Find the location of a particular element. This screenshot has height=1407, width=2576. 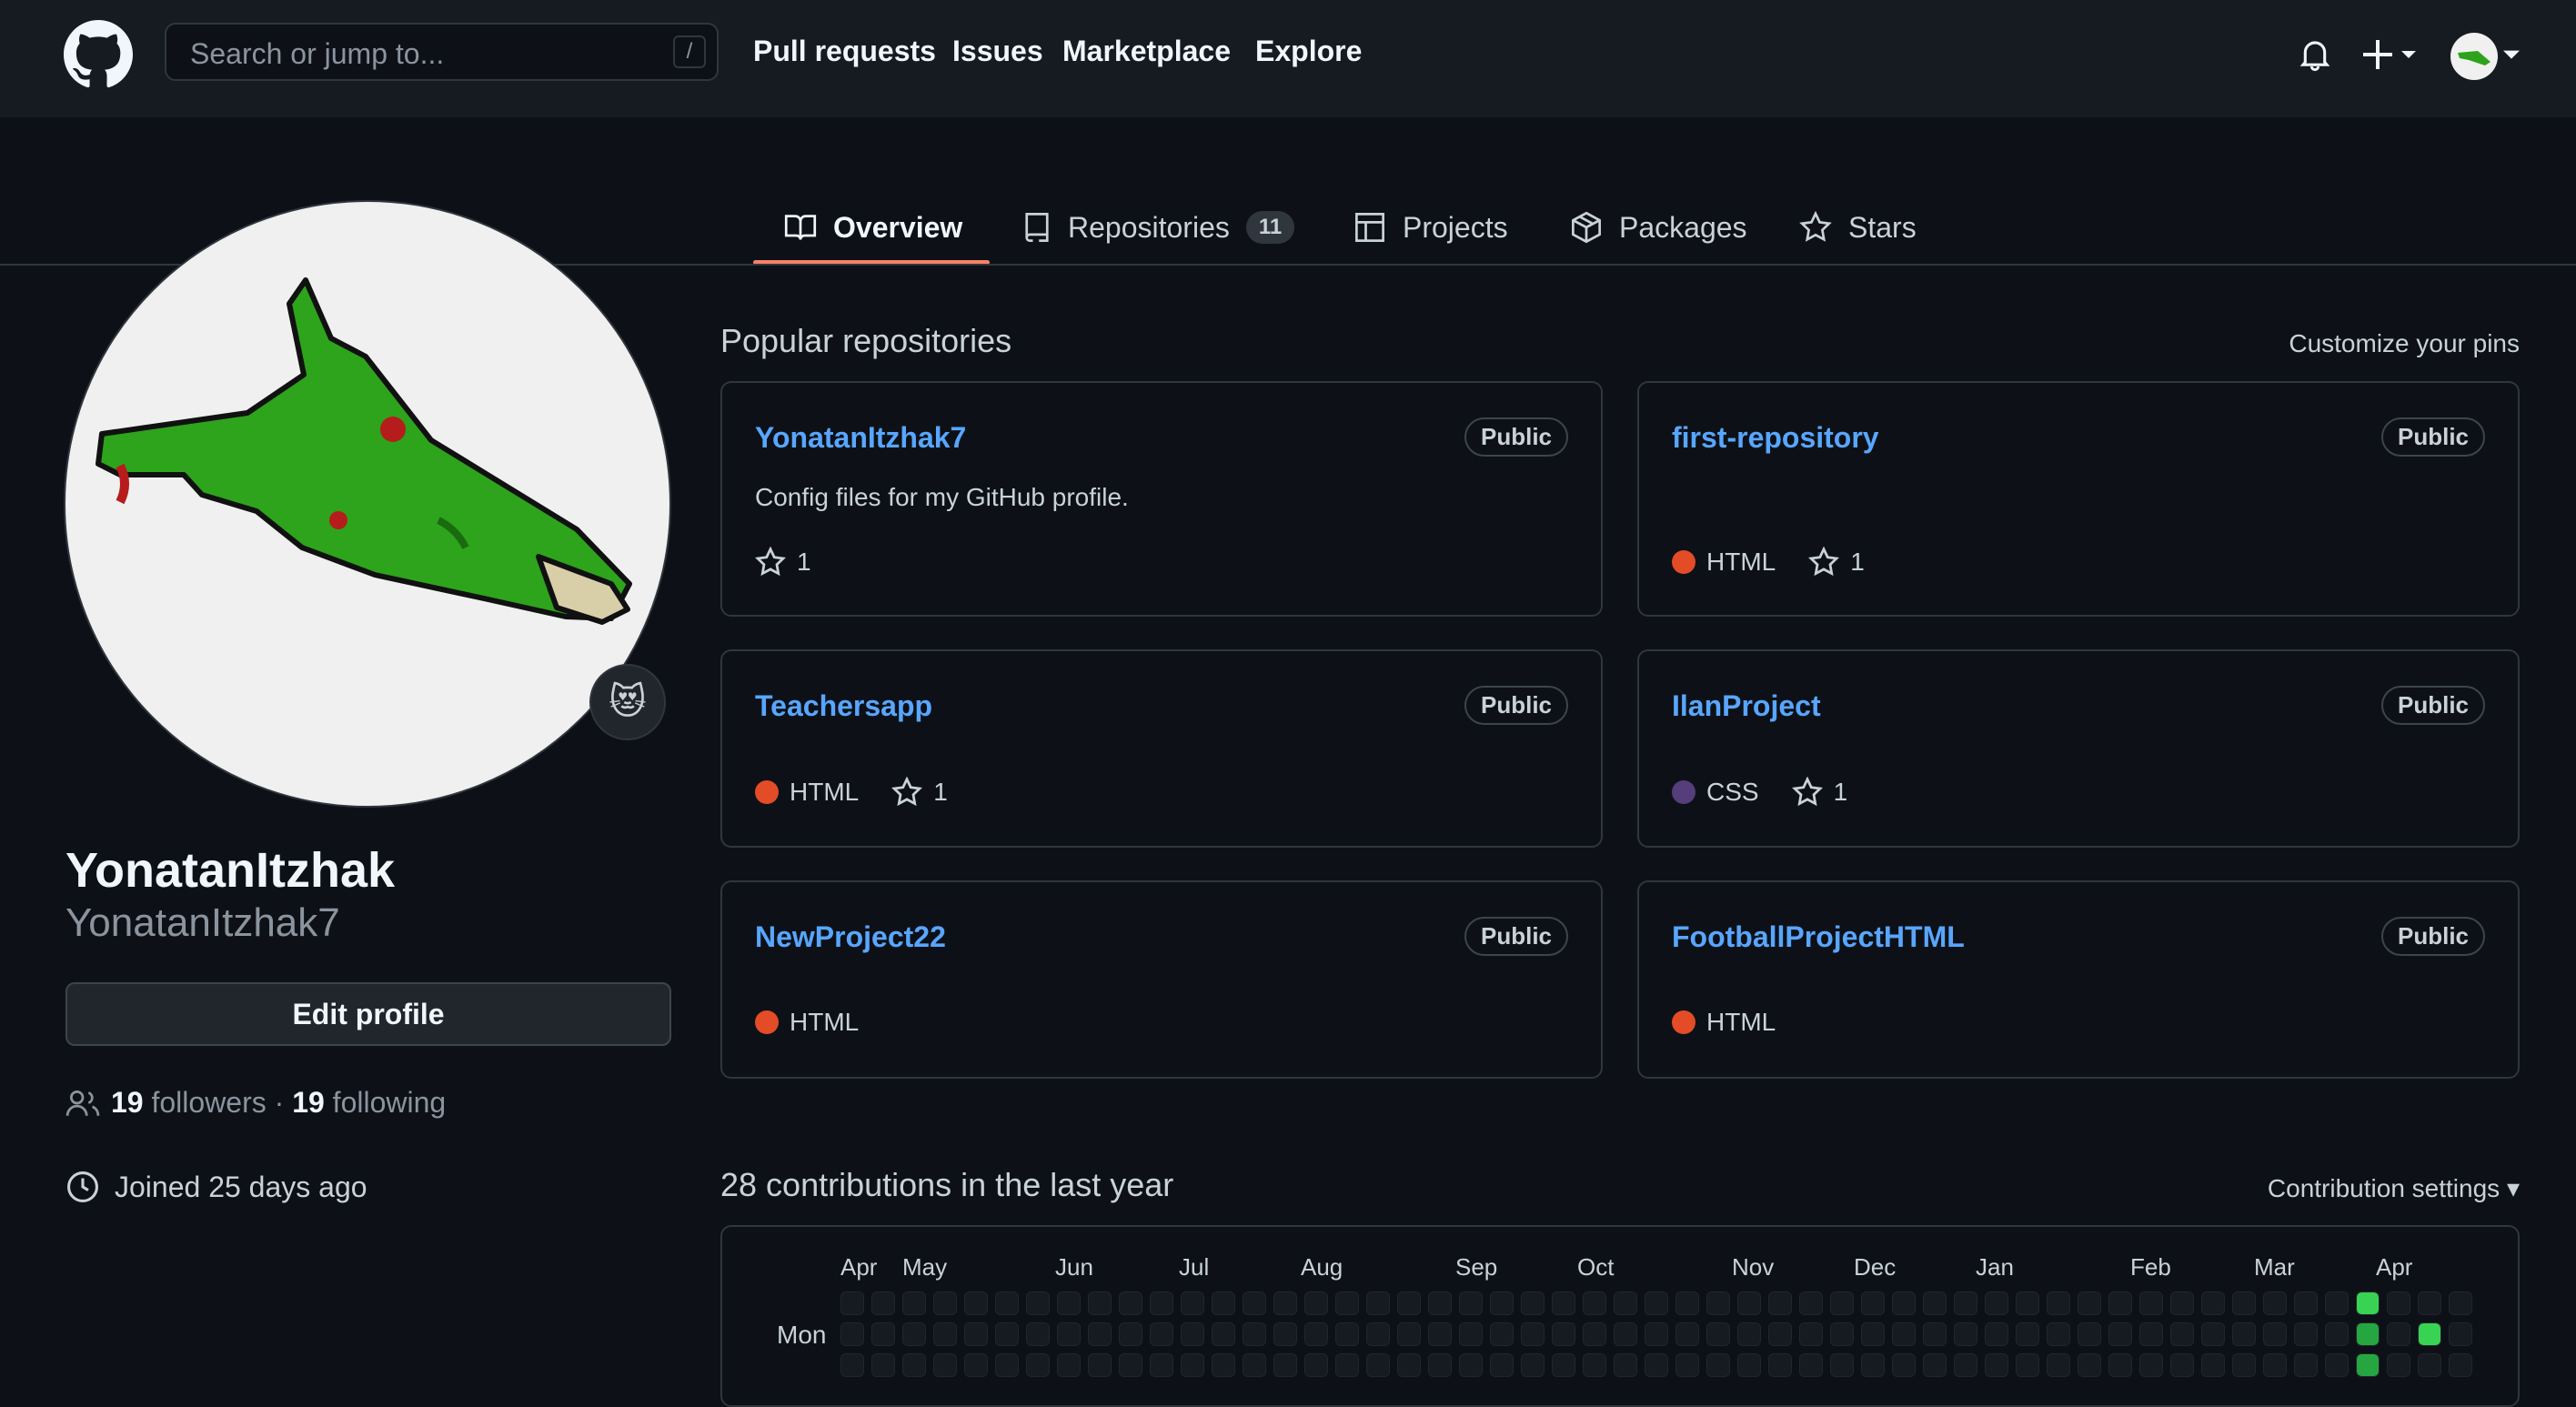

repo-name-link: Teachersapp is located at coordinates (843, 706).